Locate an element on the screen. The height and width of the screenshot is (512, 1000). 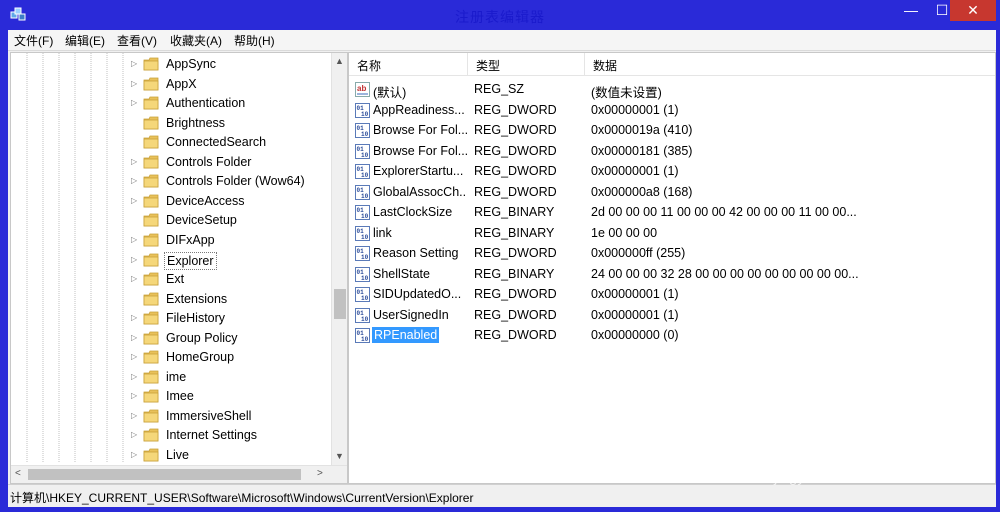
tree-node-label: AppSync is located at coordinates (191, 64).